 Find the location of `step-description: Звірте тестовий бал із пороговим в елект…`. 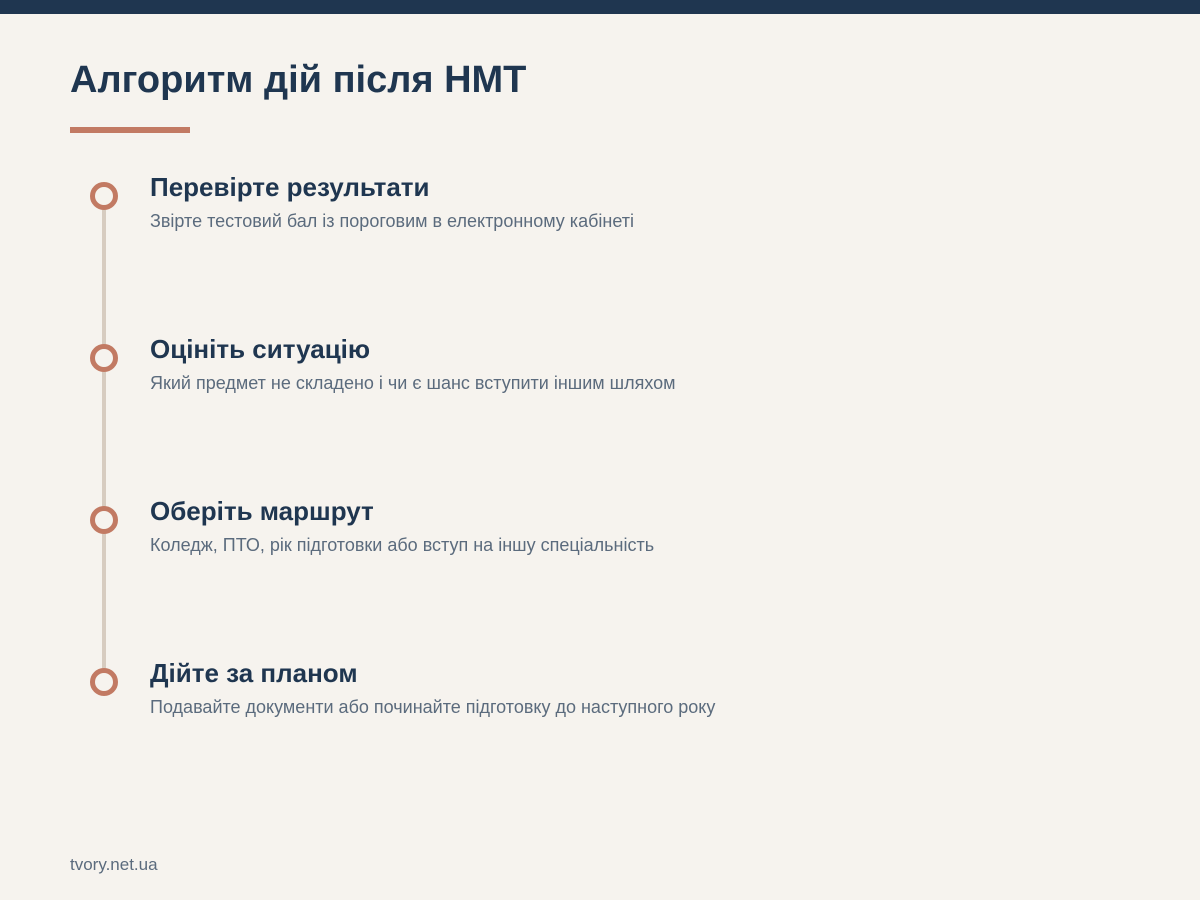

step-description: Звірте тестовий бал із пороговим в елект… is located at coordinates (392, 221).